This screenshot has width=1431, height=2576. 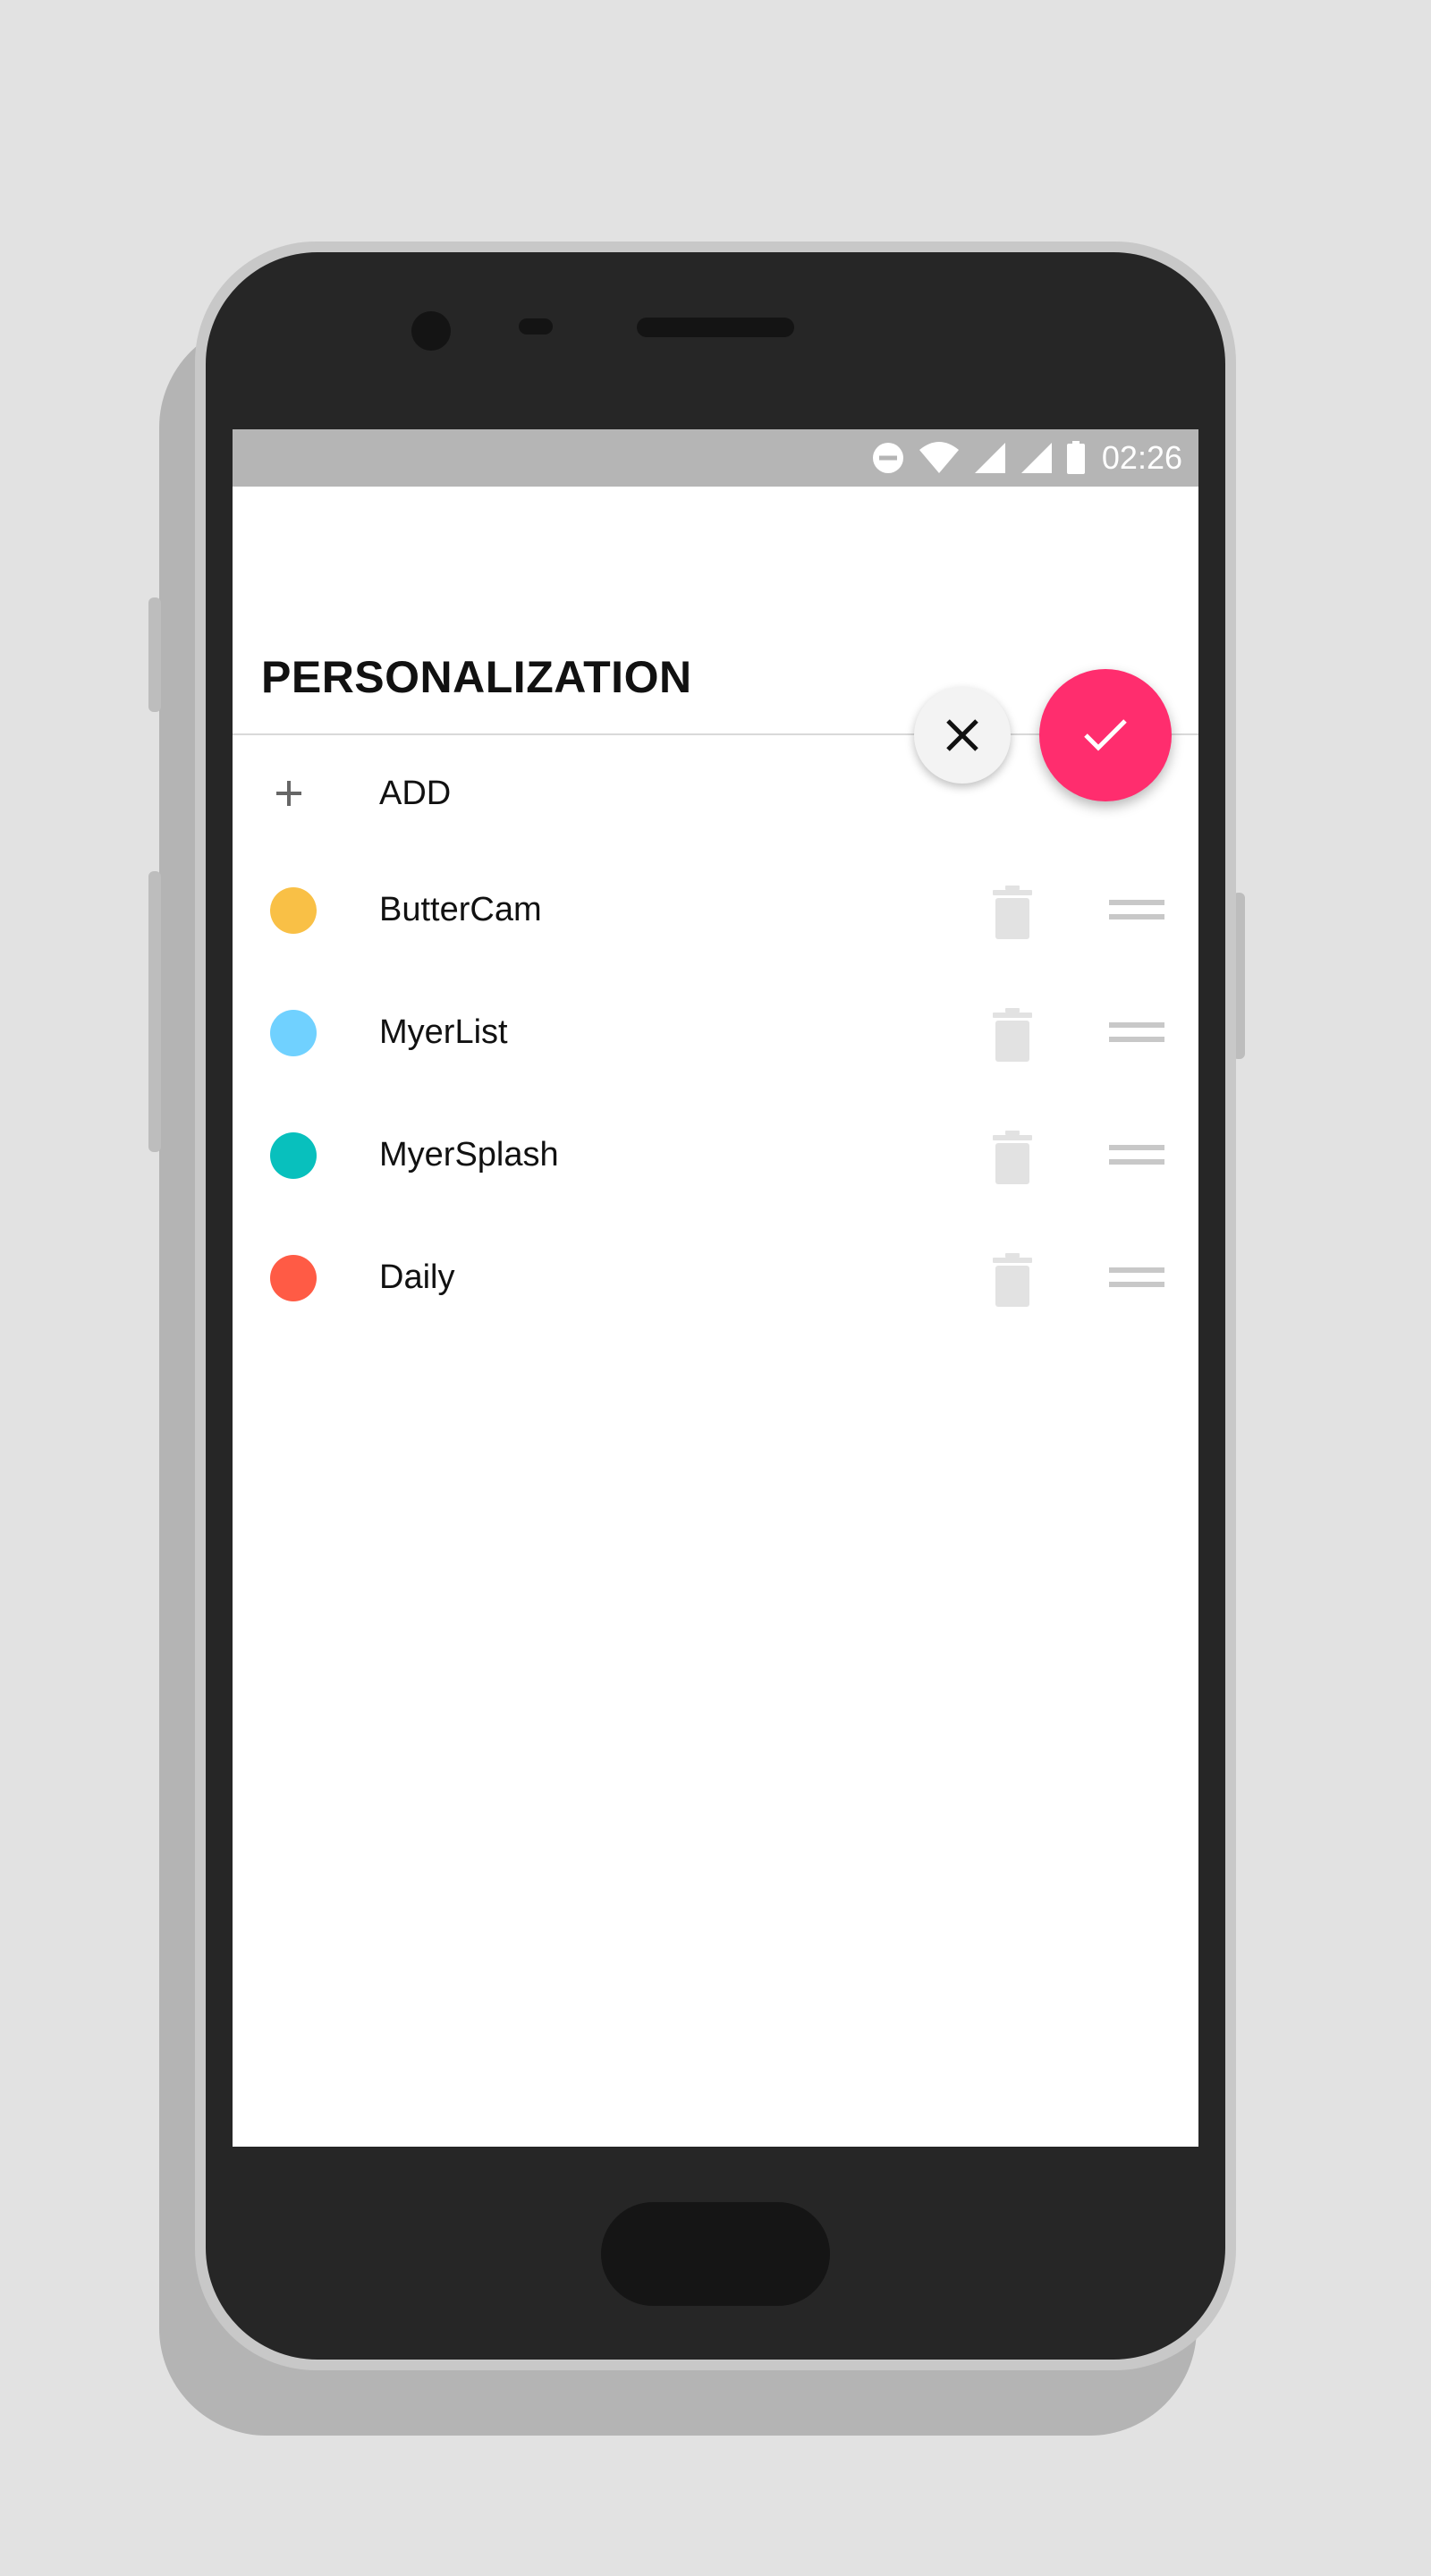 What do you see at coordinates (1142, 457) in the screenshot?
I see `status-time: 02:26` at bounding box center [1142, 457].